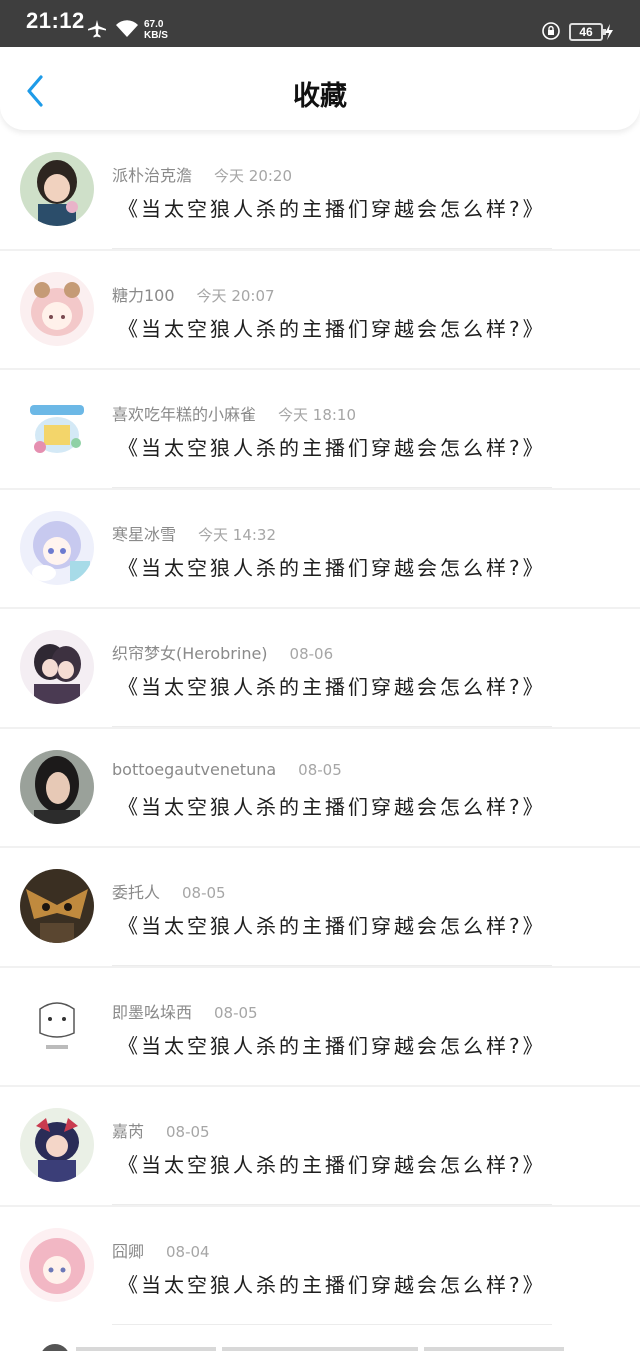 This screenshot has height=1351, width=640. Describe the element at coordinates (128, 1251) in the screenshot. I see `user-name: 囧卿` at that location.